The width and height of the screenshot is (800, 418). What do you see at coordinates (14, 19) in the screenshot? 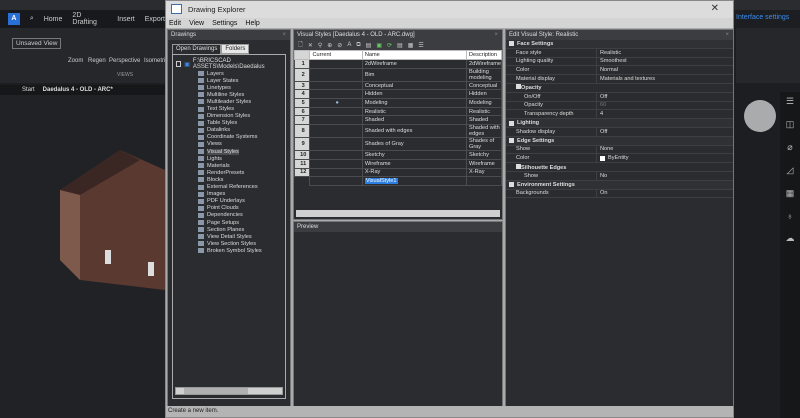
I see `app-menu-button: A` at bounding box center [14, 19].